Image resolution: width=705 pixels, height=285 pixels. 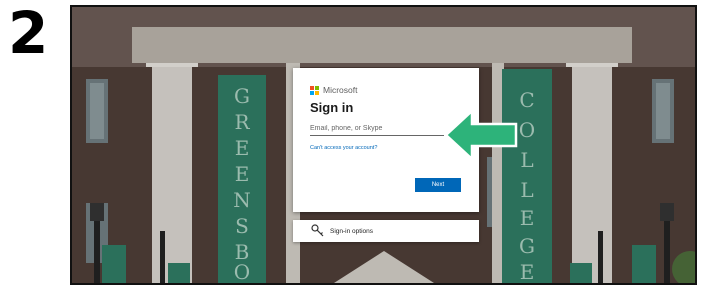 What do you see at coordinates (340, 90) in the screenshot?
I see `microsoft-brand-text: Microsoft` at bounding box center [340, 90].